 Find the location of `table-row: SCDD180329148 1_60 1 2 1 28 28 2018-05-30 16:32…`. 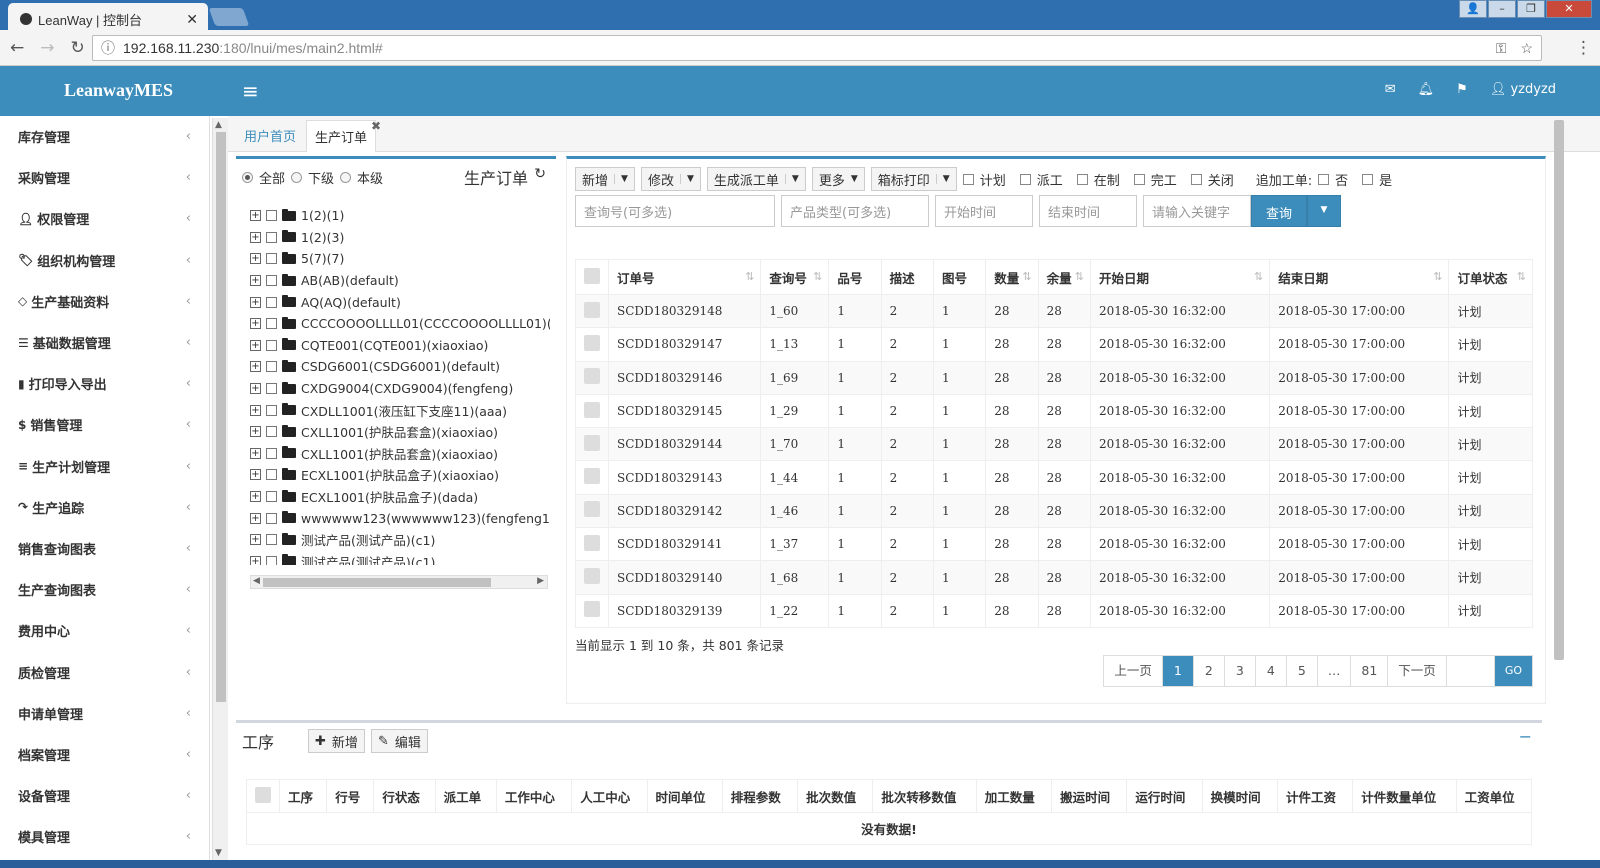

table-row: SCDD180329148 1_60 1 2 1 28 28 2018-05-30 16:32… is located at coordinates (1054, 311).